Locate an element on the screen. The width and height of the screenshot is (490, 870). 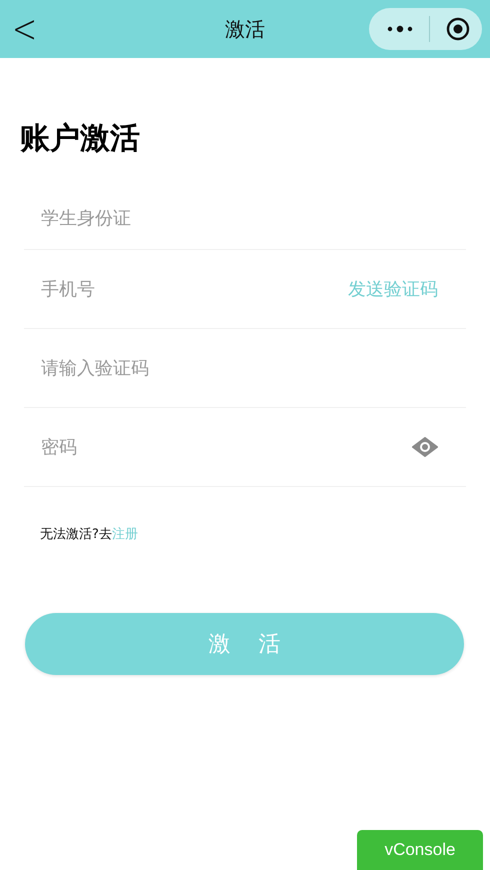
input-field: 学生身份证 is located at coordinates (238, 218).